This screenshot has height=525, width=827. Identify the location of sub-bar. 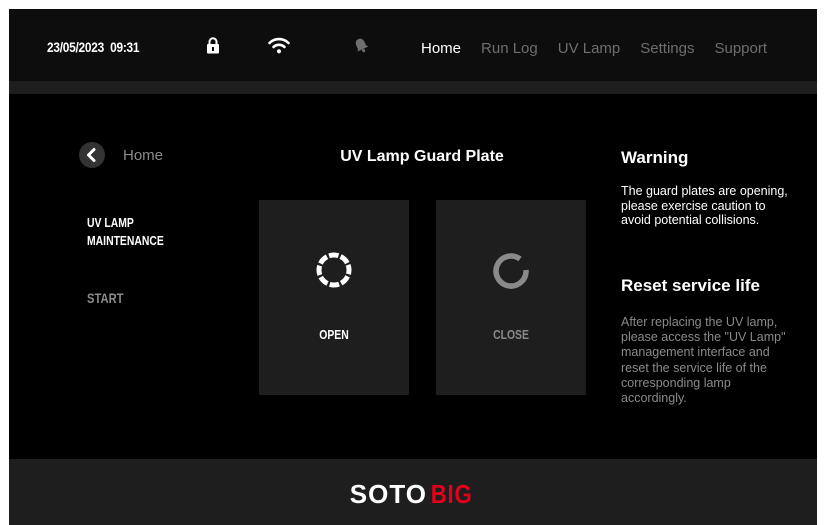
(413, 87).